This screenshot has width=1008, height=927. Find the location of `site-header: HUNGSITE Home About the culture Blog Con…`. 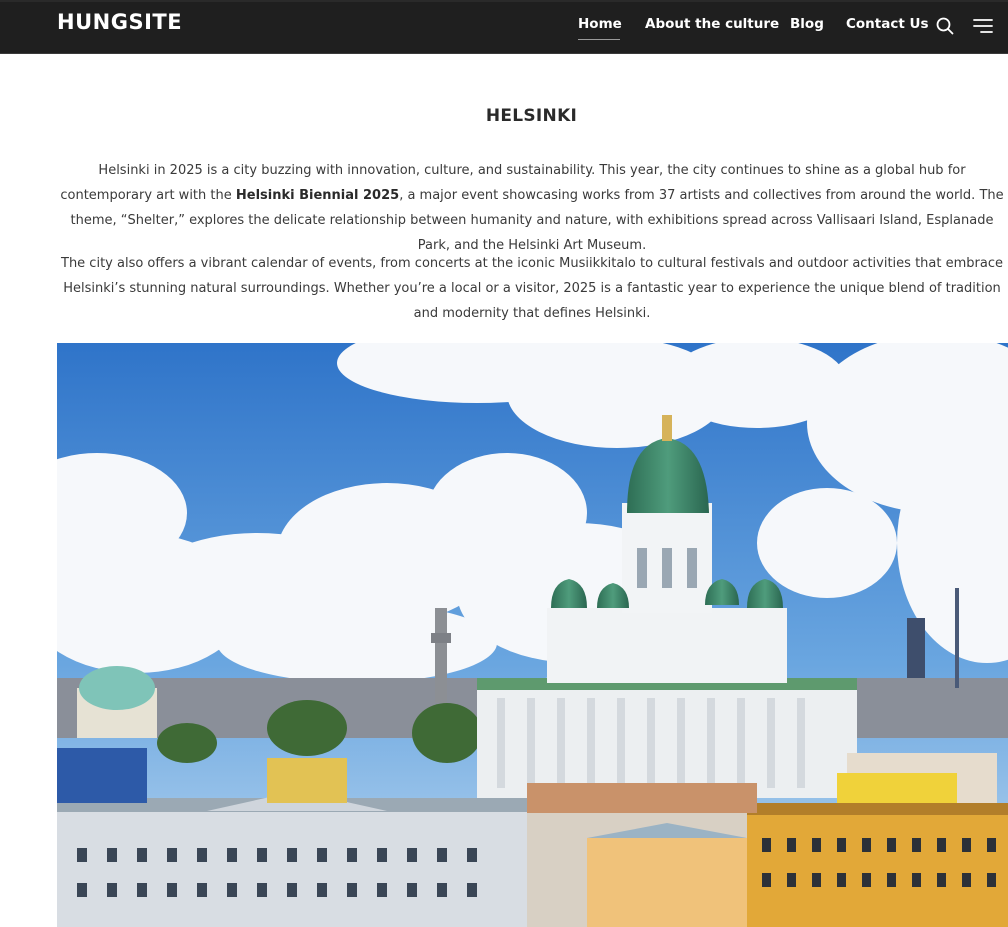

site-header: HUNGSITE Home About the culture Blog Con… is located at coordinates (504, 28).